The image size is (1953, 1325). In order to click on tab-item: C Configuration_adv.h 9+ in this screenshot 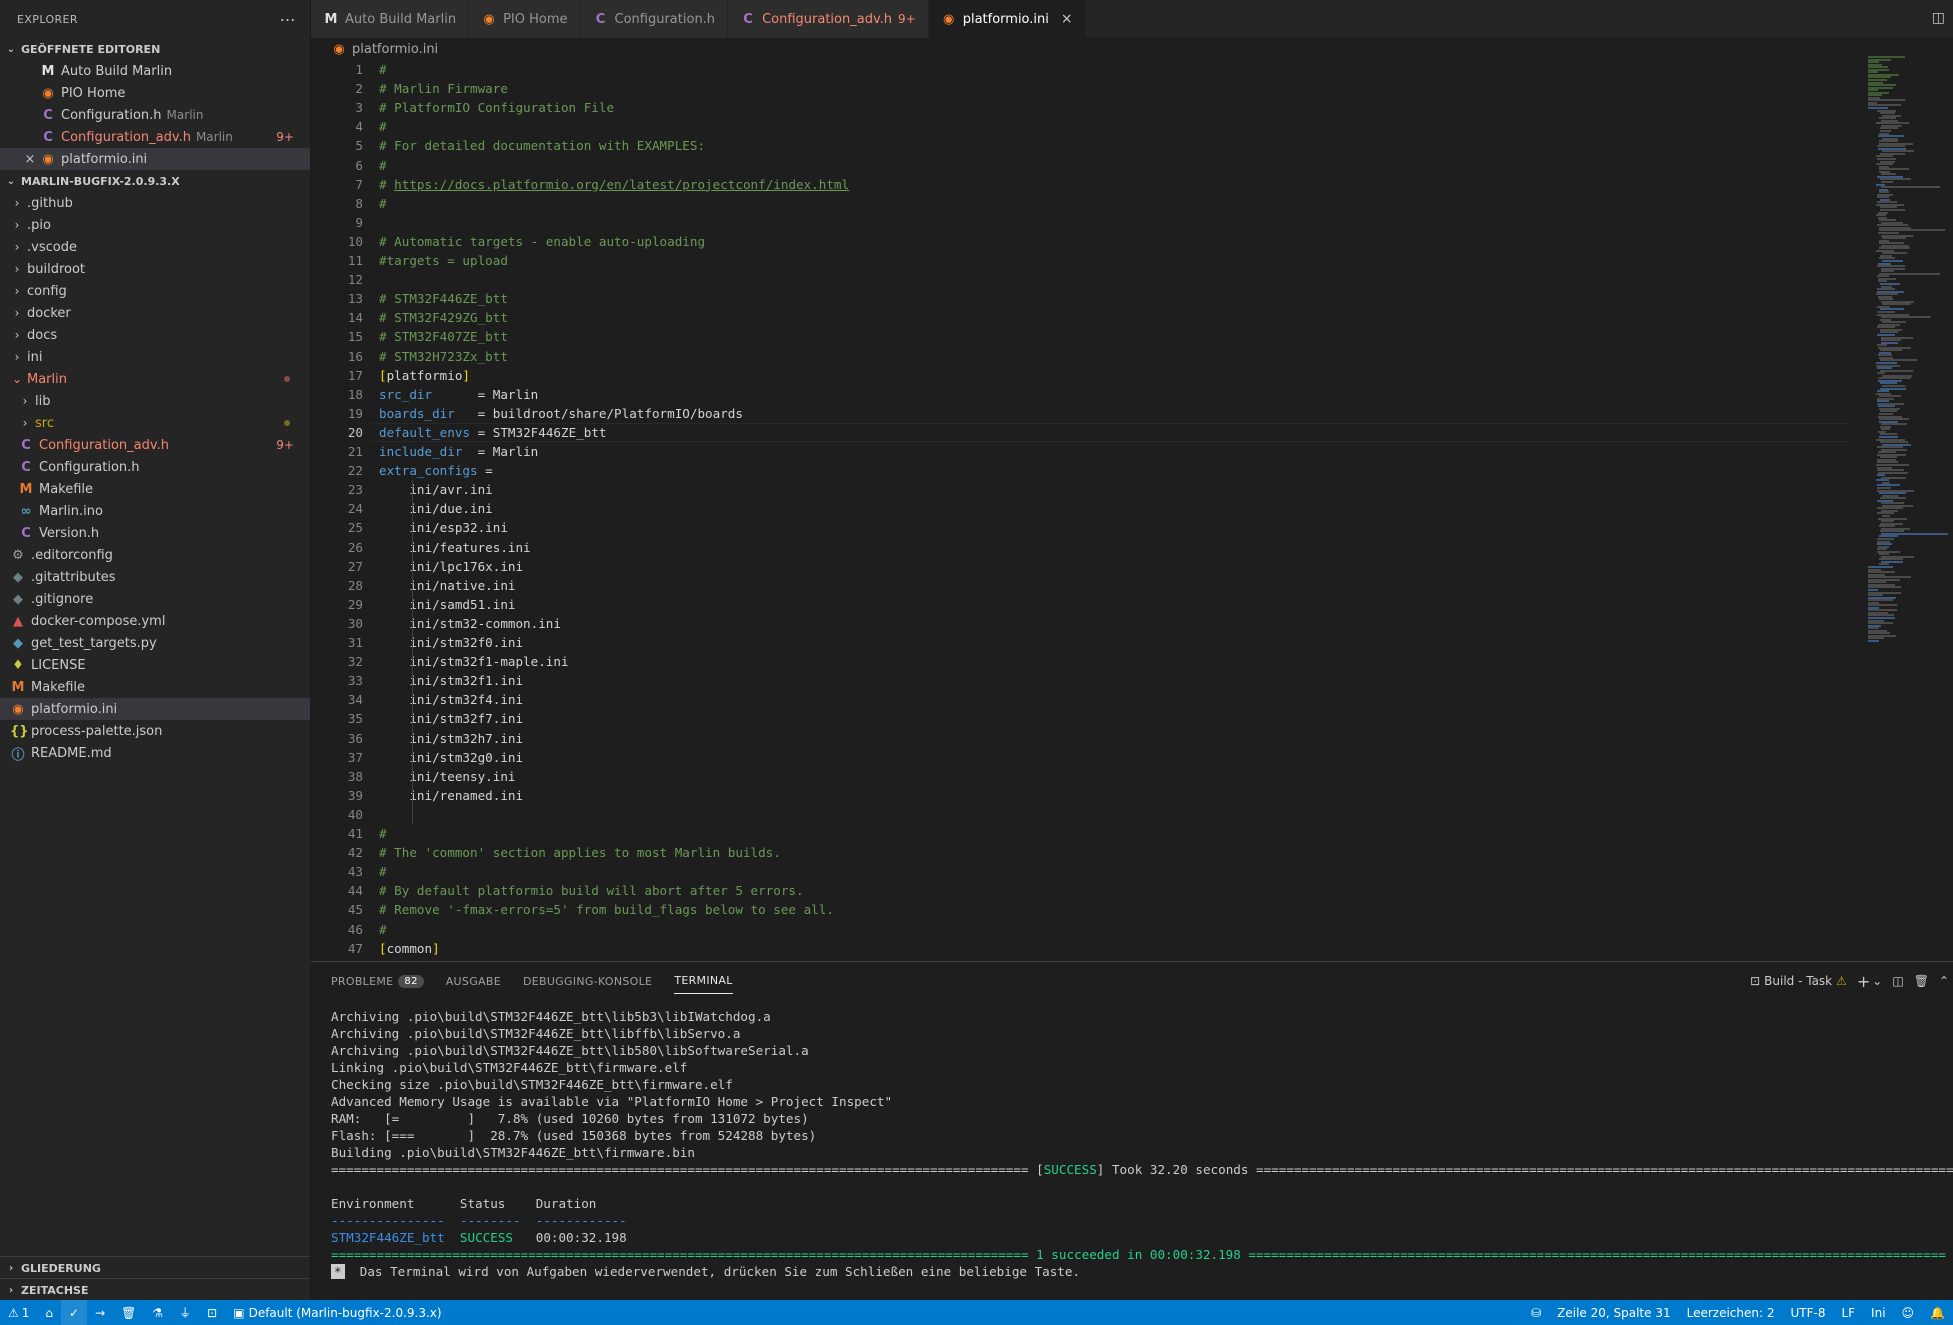, I will do `click(828, 19)`.